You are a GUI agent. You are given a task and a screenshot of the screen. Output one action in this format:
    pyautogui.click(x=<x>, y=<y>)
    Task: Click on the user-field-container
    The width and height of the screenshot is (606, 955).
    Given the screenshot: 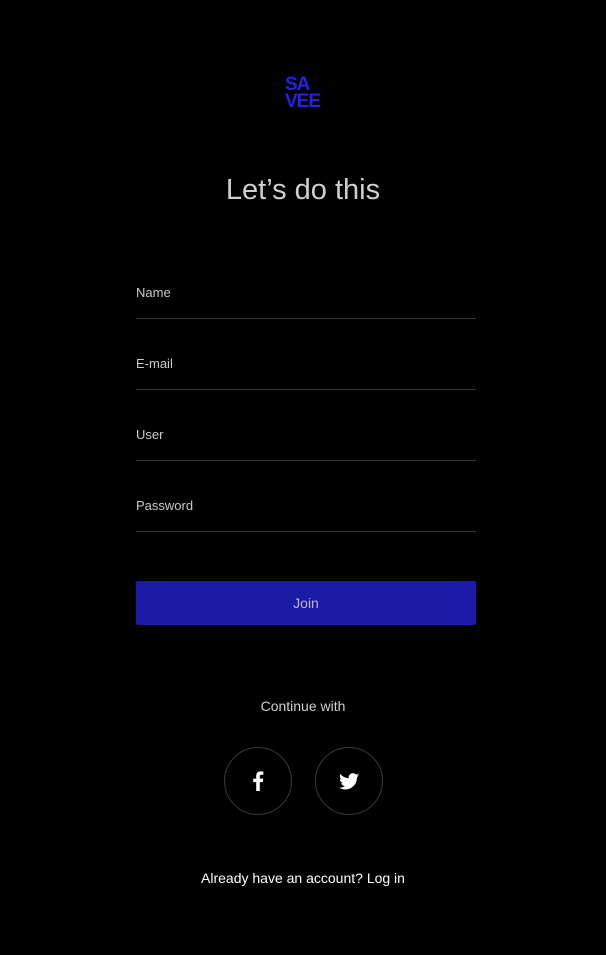 What is the action you would take?
    pyautogui.click(x=306, y=440)
    